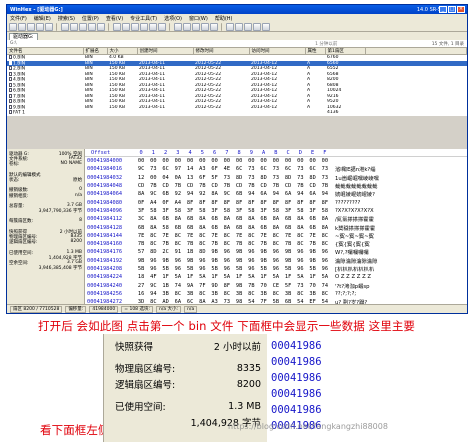  Describe the element at coordinates (233, 219) in the screenshot. I see `hex-bytes: 3C 8A 6B 8A 6B 8A 6B 8A 6B 8A 6B 8A 6B 8A 6B 8A` at that location.